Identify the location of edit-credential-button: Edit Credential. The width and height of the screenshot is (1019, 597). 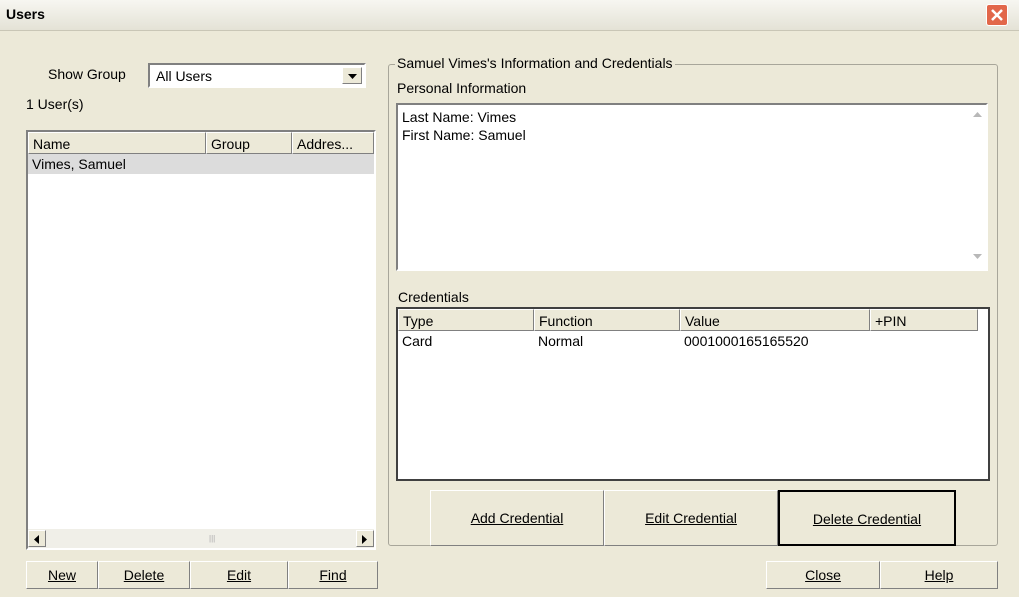
(691, 518).